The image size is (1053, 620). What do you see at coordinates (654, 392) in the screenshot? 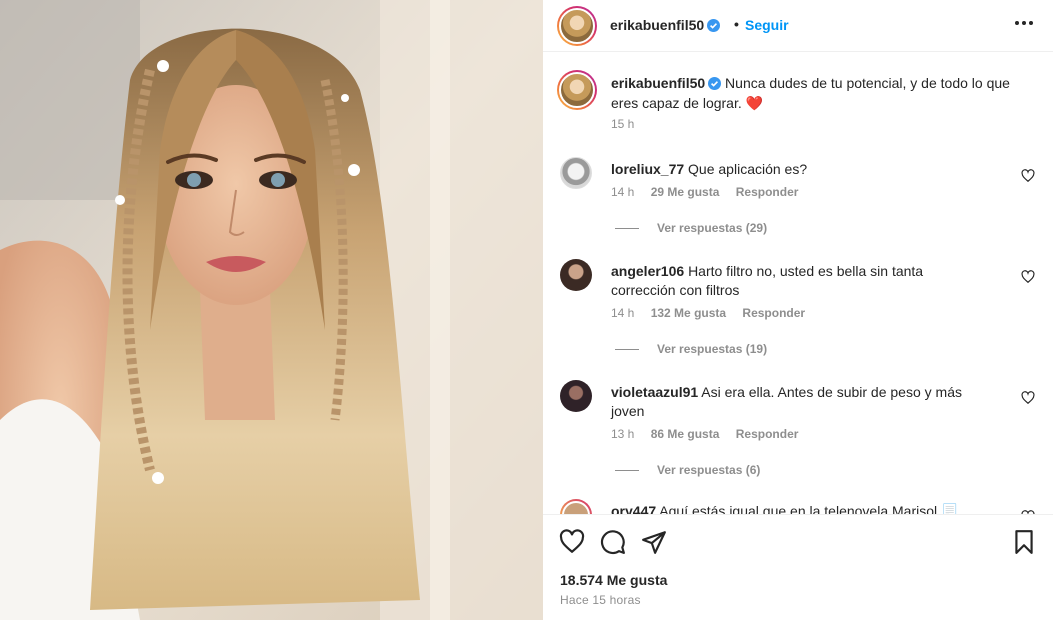
I see `comment-username: violetaazul91` at bounding box center [654, 392].